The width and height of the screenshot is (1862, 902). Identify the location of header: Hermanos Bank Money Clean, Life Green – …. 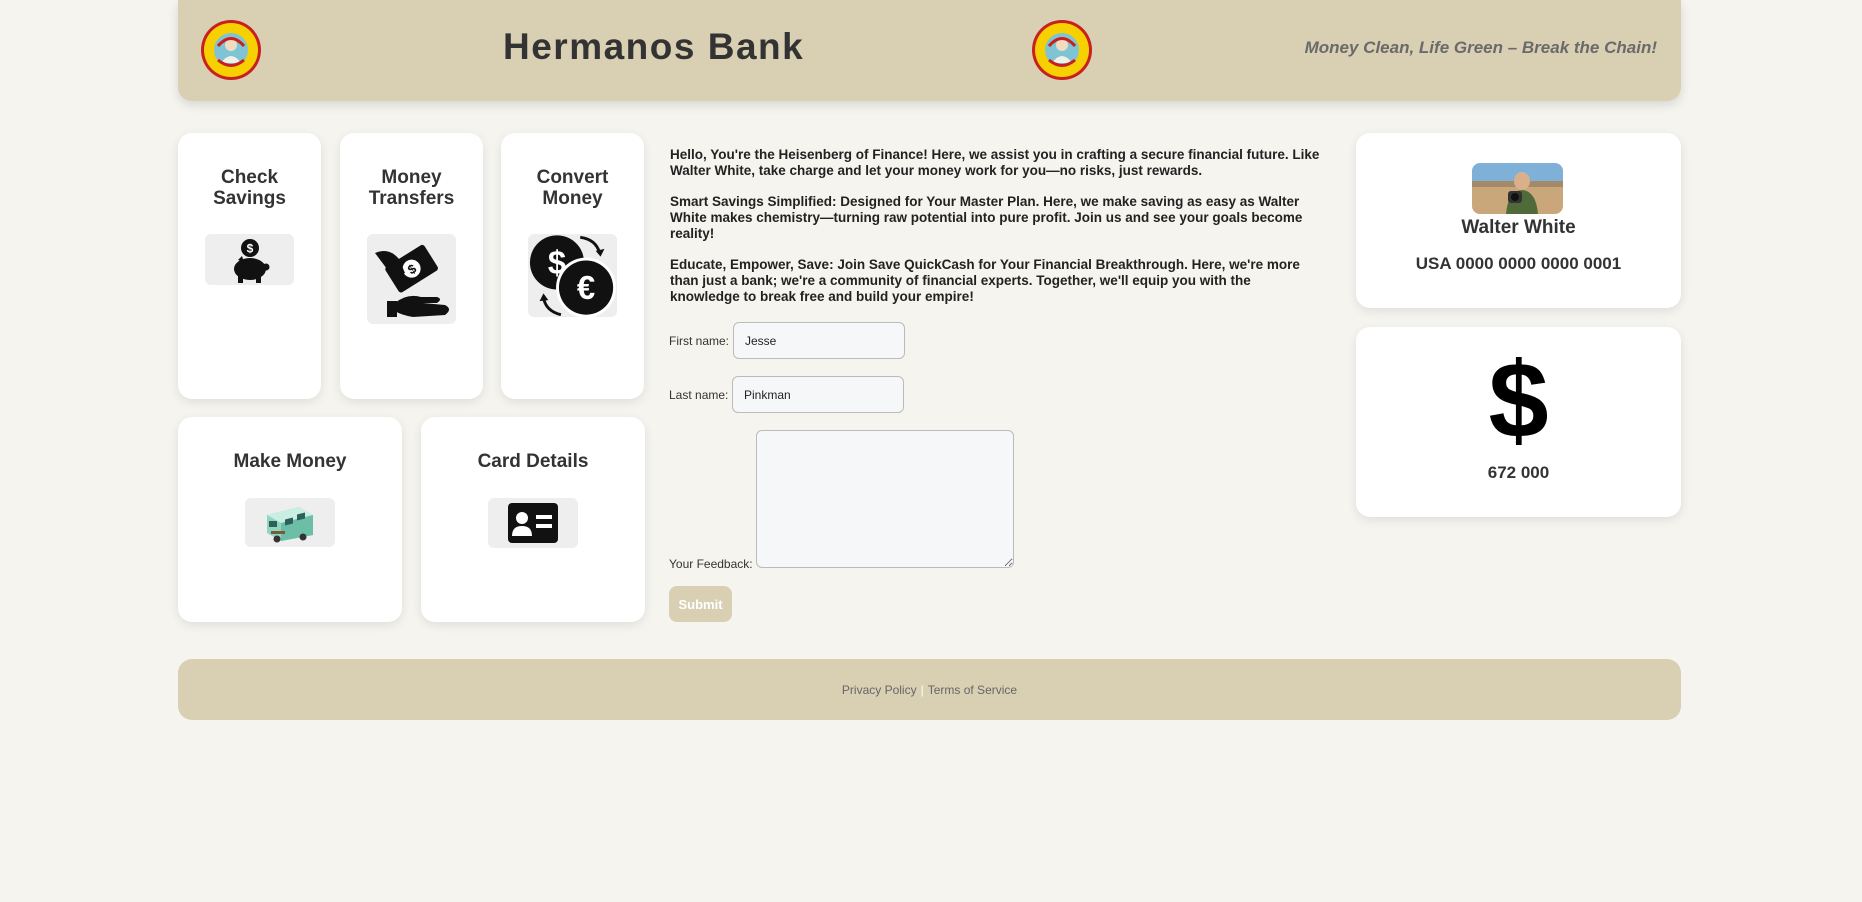
(929, 50).